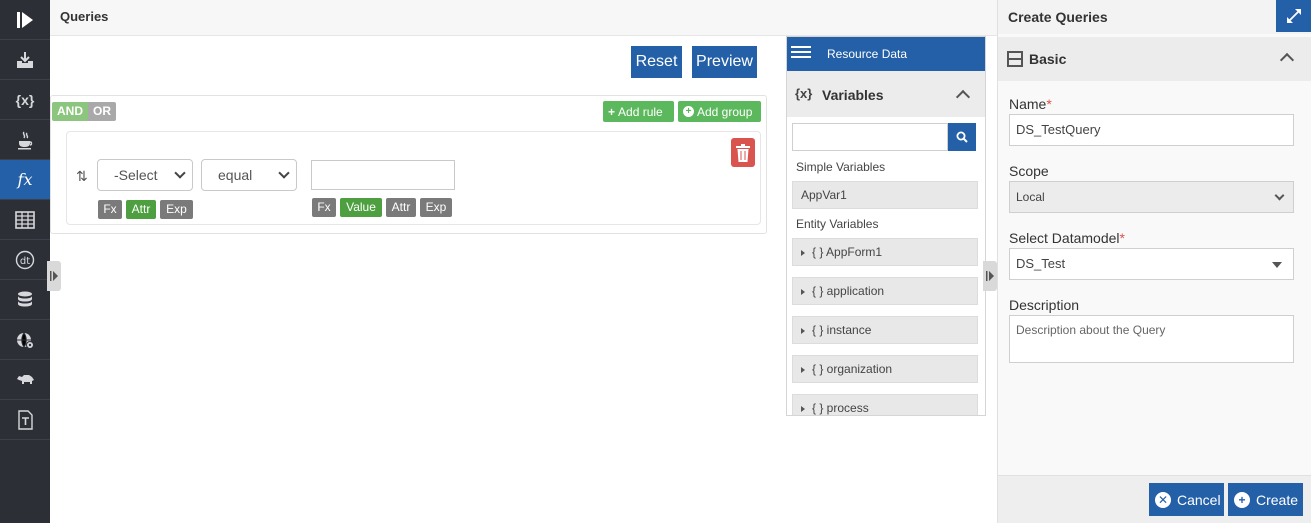  I want to click on right-collapse-handle, so click(990, 276).